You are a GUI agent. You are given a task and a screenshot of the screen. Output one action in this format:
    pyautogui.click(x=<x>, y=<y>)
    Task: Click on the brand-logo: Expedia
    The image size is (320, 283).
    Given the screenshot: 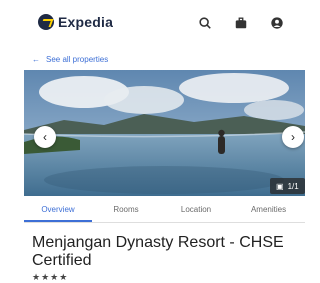 What is the action you would take?
    pyautogui.click(x=75, y=22)
    